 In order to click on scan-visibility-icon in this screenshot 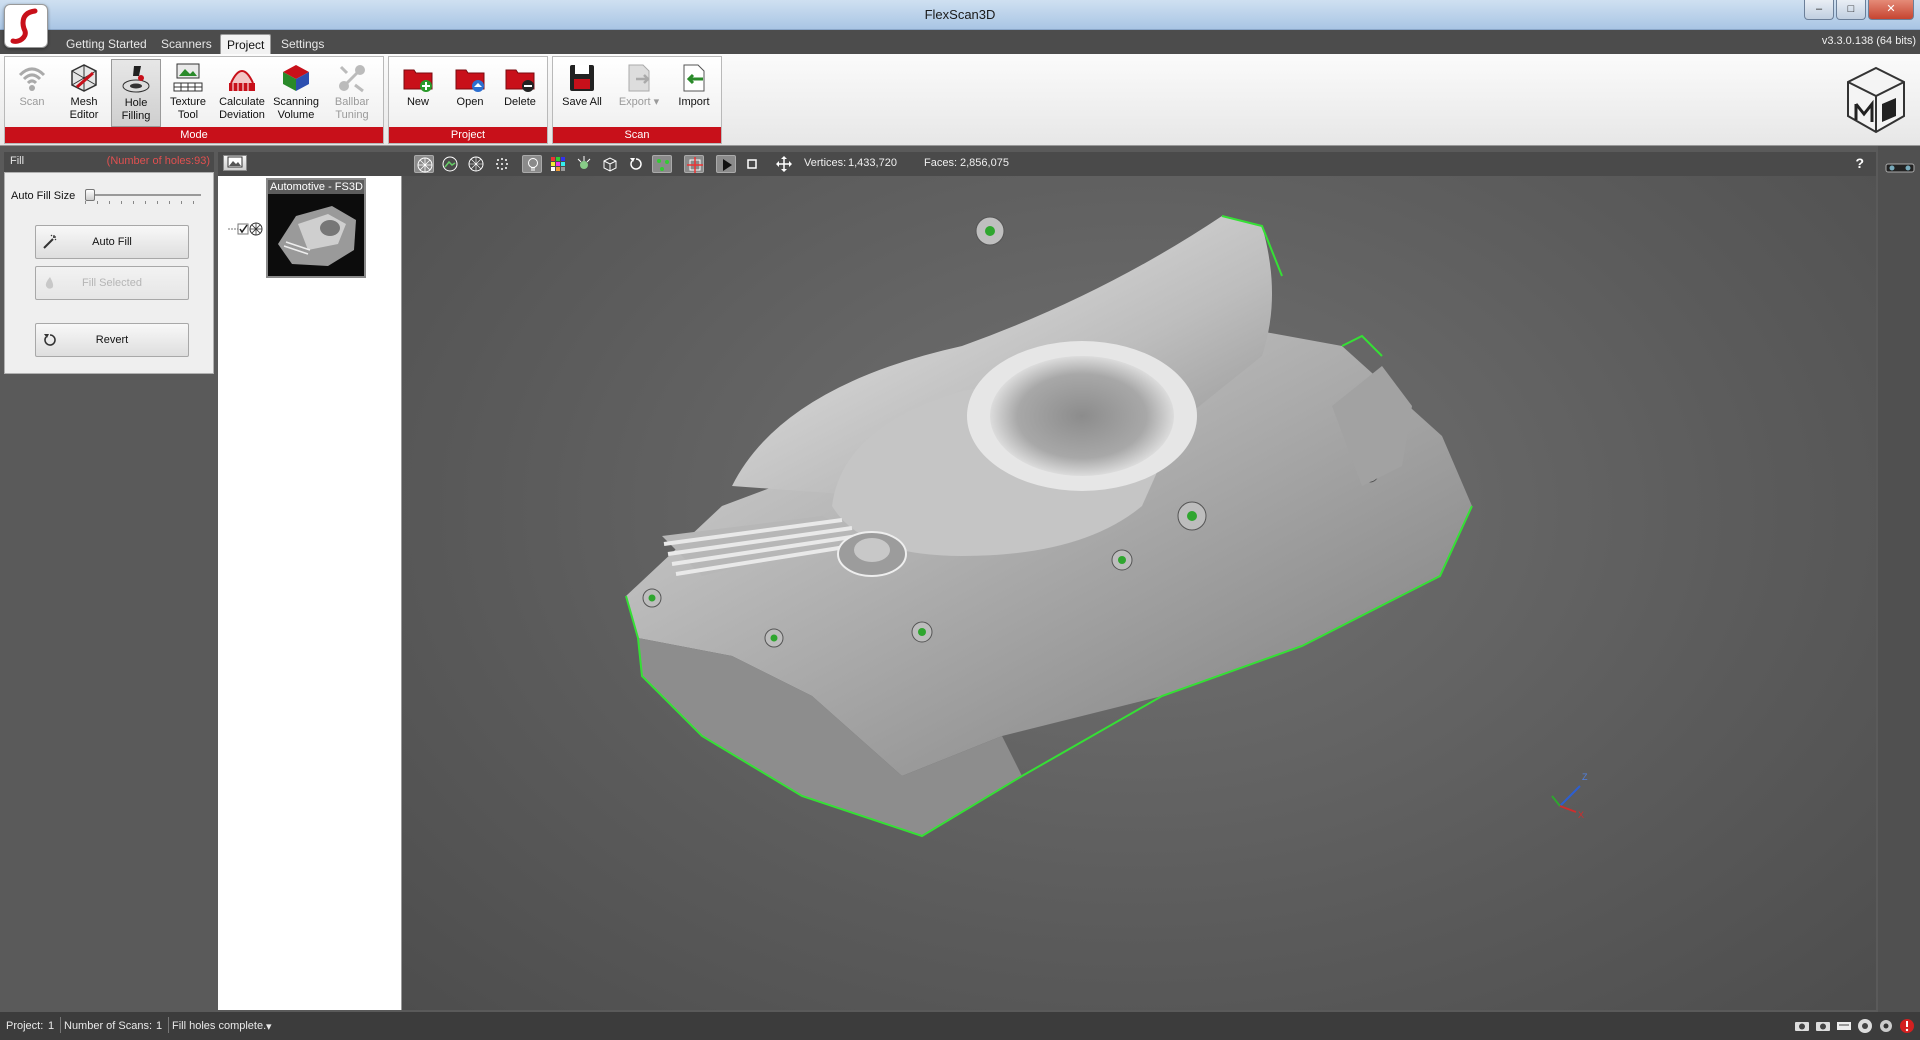, I will do `click(246, 229)`.